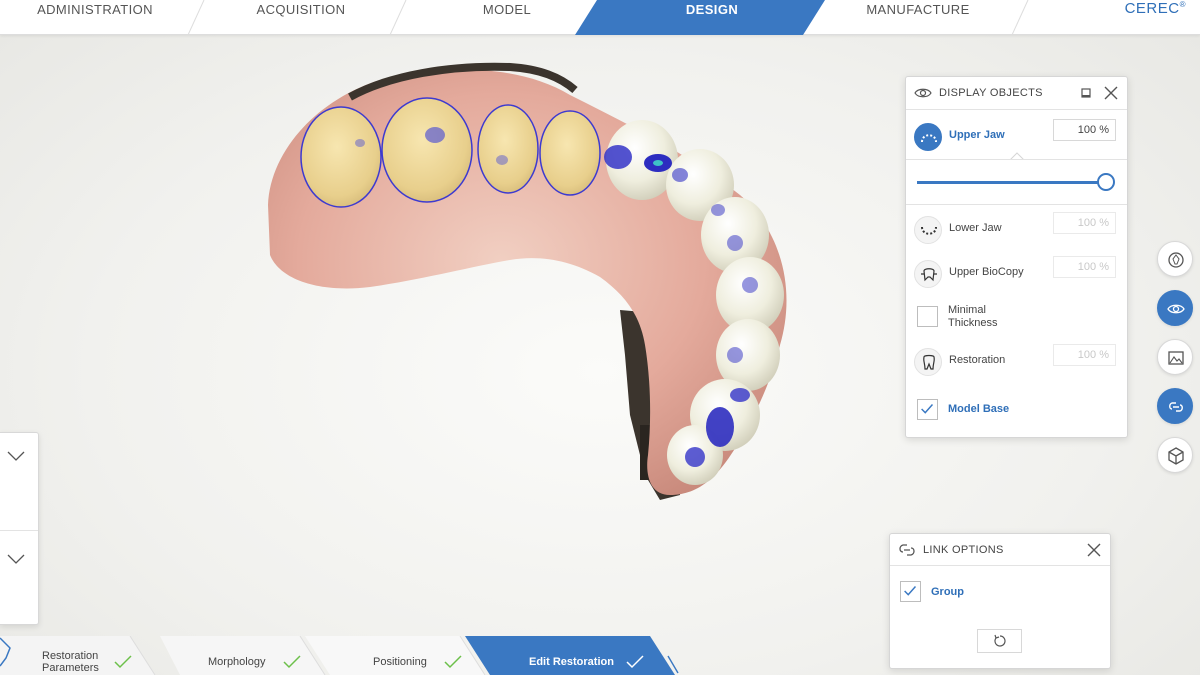 The height and width of the screenshot is (675, 1200). I want to click on lower-jaw-icon, so click(928, 230).